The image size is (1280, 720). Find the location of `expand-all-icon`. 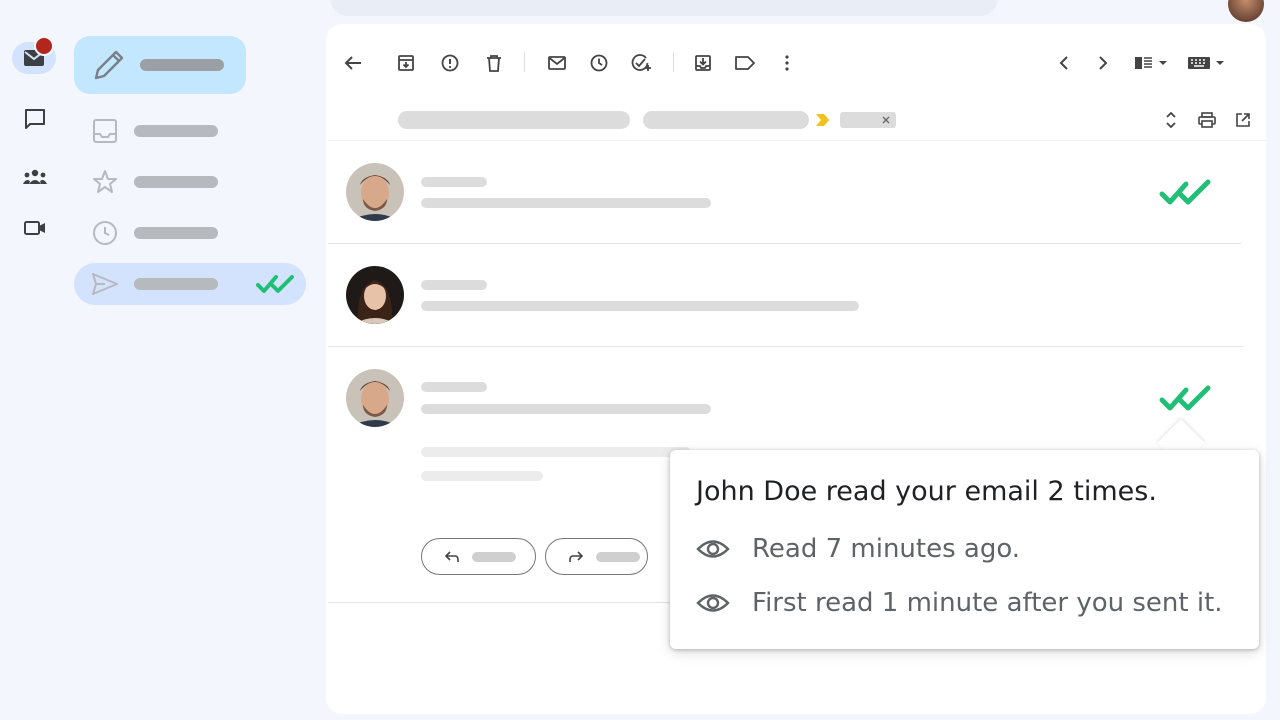

expand-all-icon is located at coordinates (1171, 120).